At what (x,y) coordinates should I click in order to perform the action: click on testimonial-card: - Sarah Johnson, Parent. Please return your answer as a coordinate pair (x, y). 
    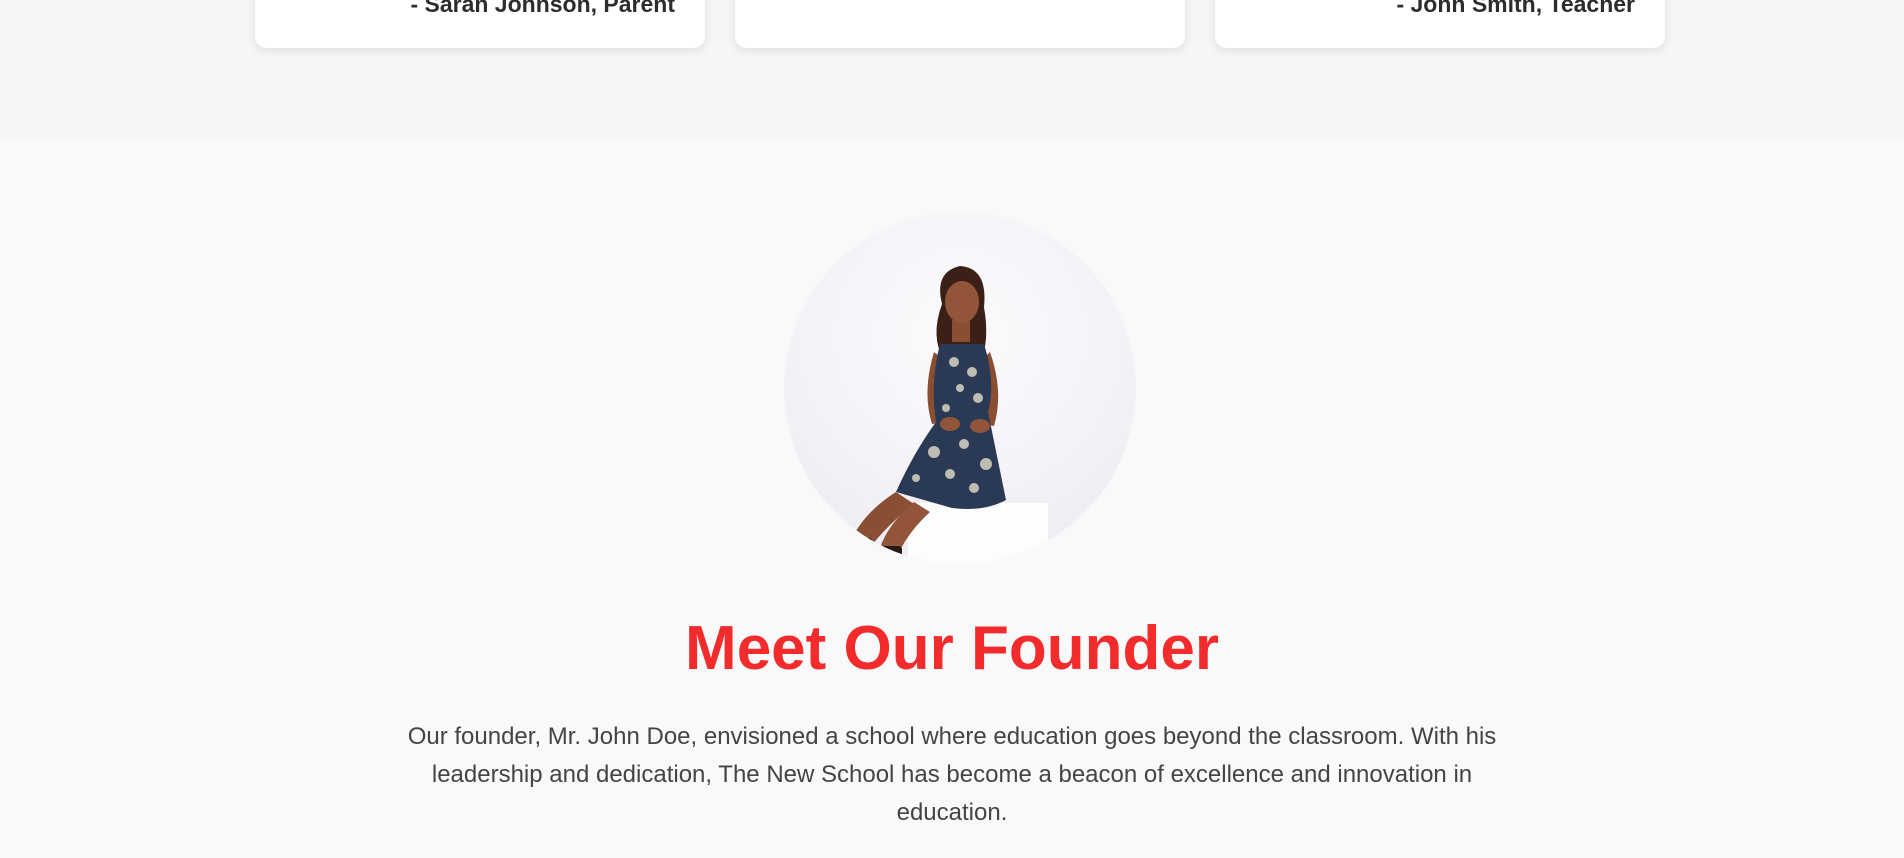
    Looking at the image, I should click on (480, 24).